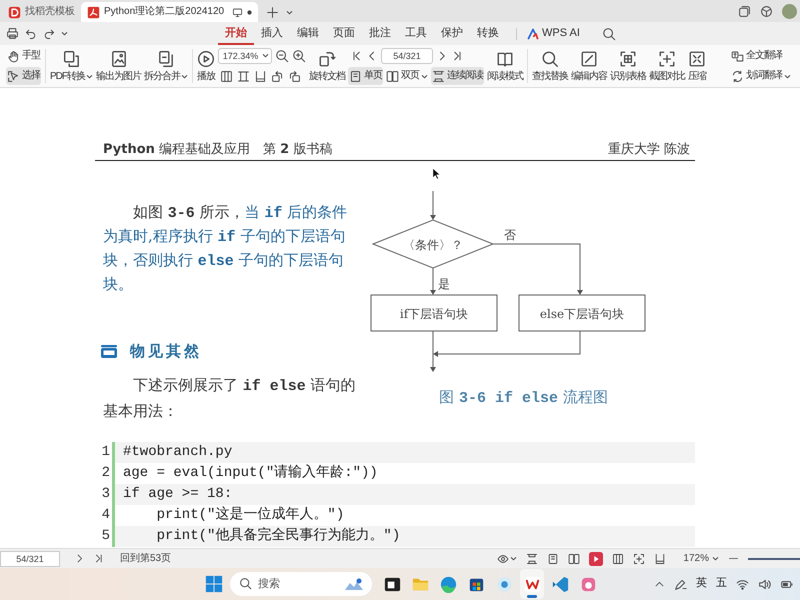 The width and height of the screenshot is (800, 600). What do you see at coordinates (166, 351) in the screenshot?
I see `section-title: 物见其然` at bounding box center [166, 351].